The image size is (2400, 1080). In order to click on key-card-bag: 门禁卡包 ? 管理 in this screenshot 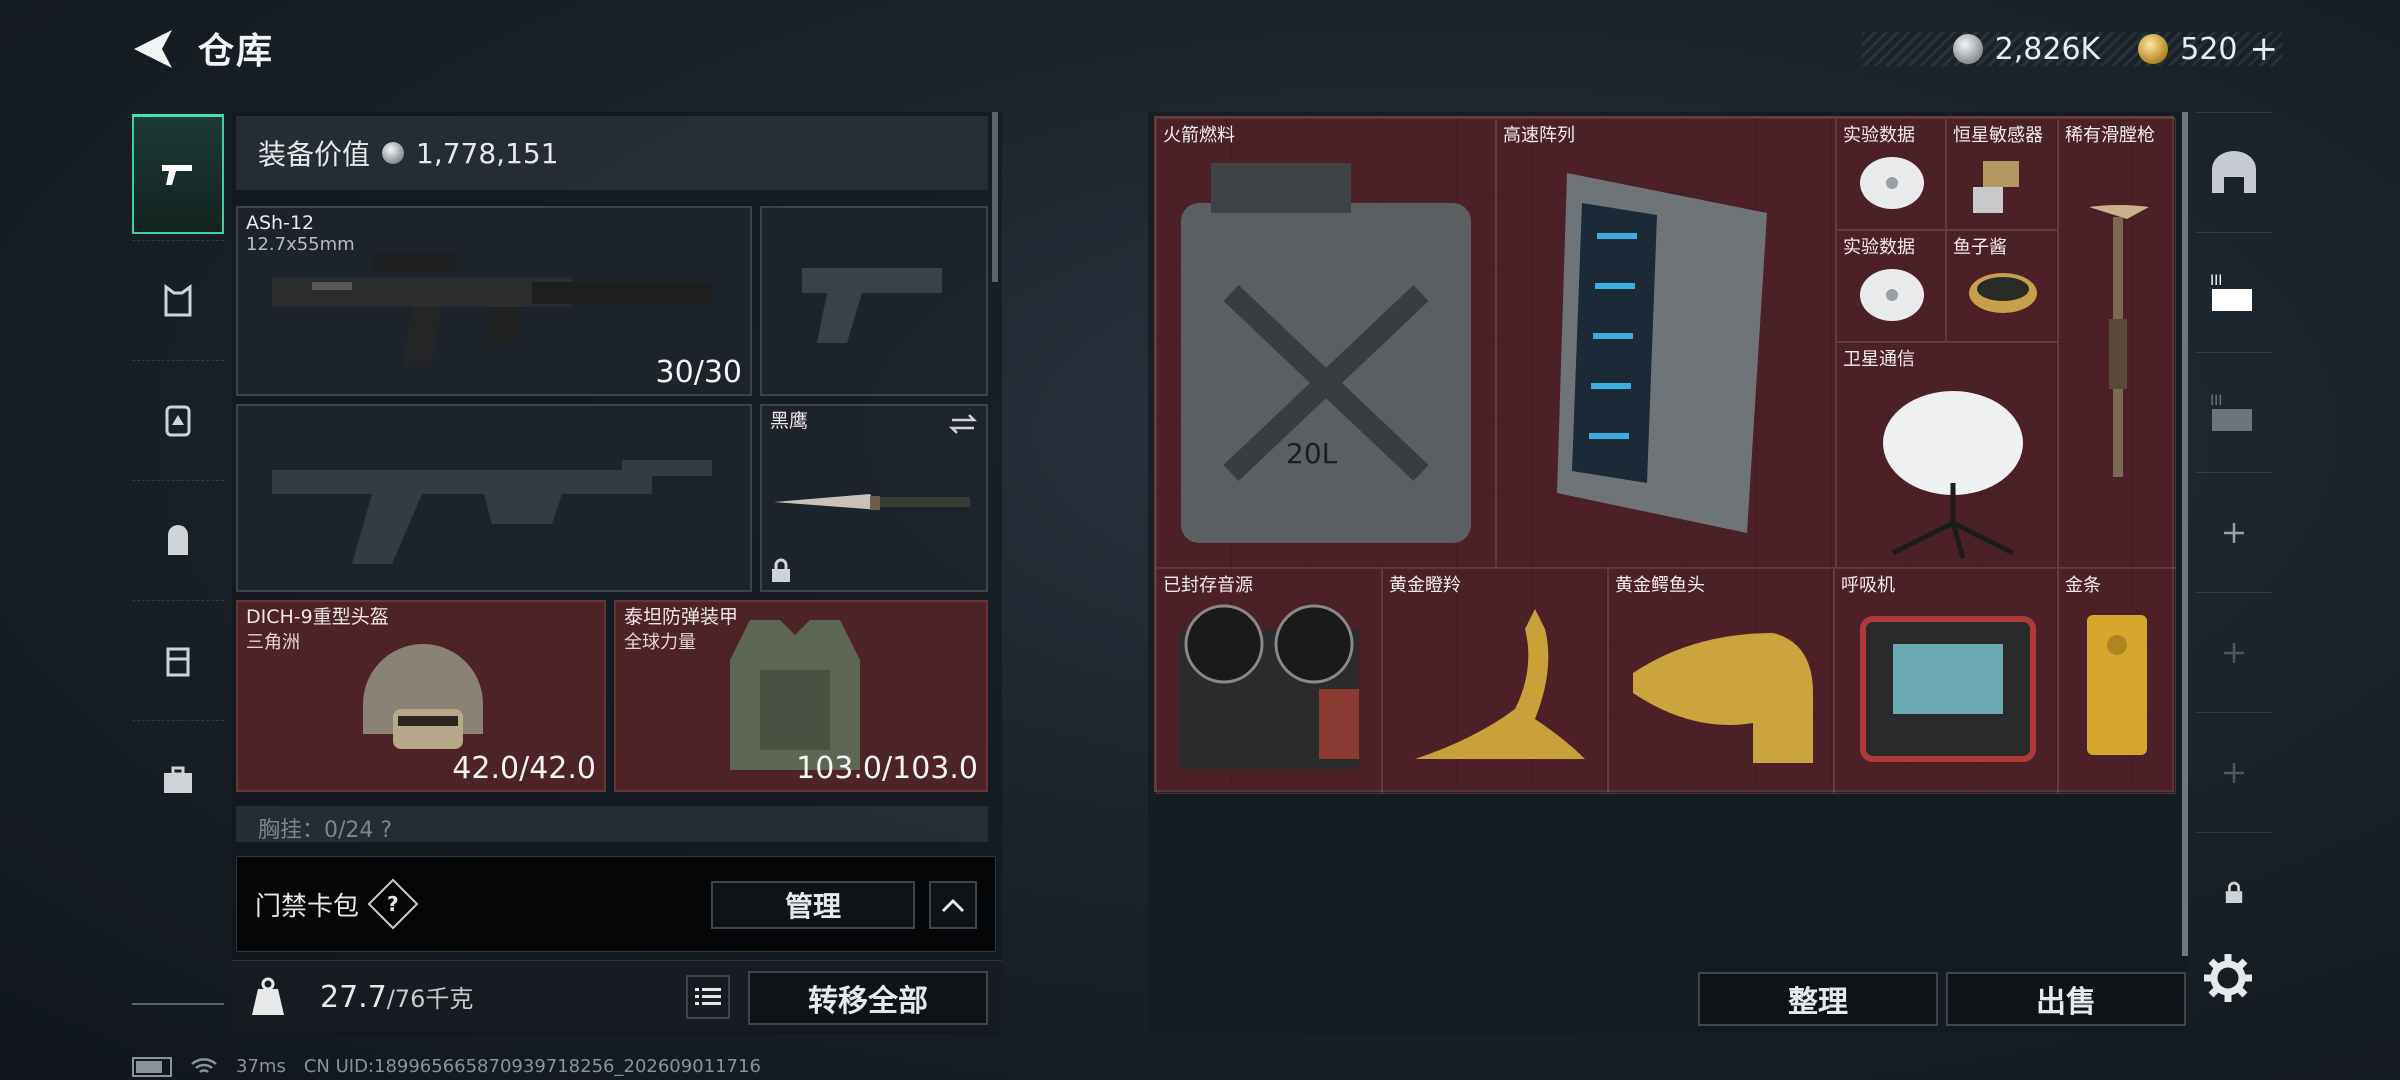, I will do `click(616, 904)`.